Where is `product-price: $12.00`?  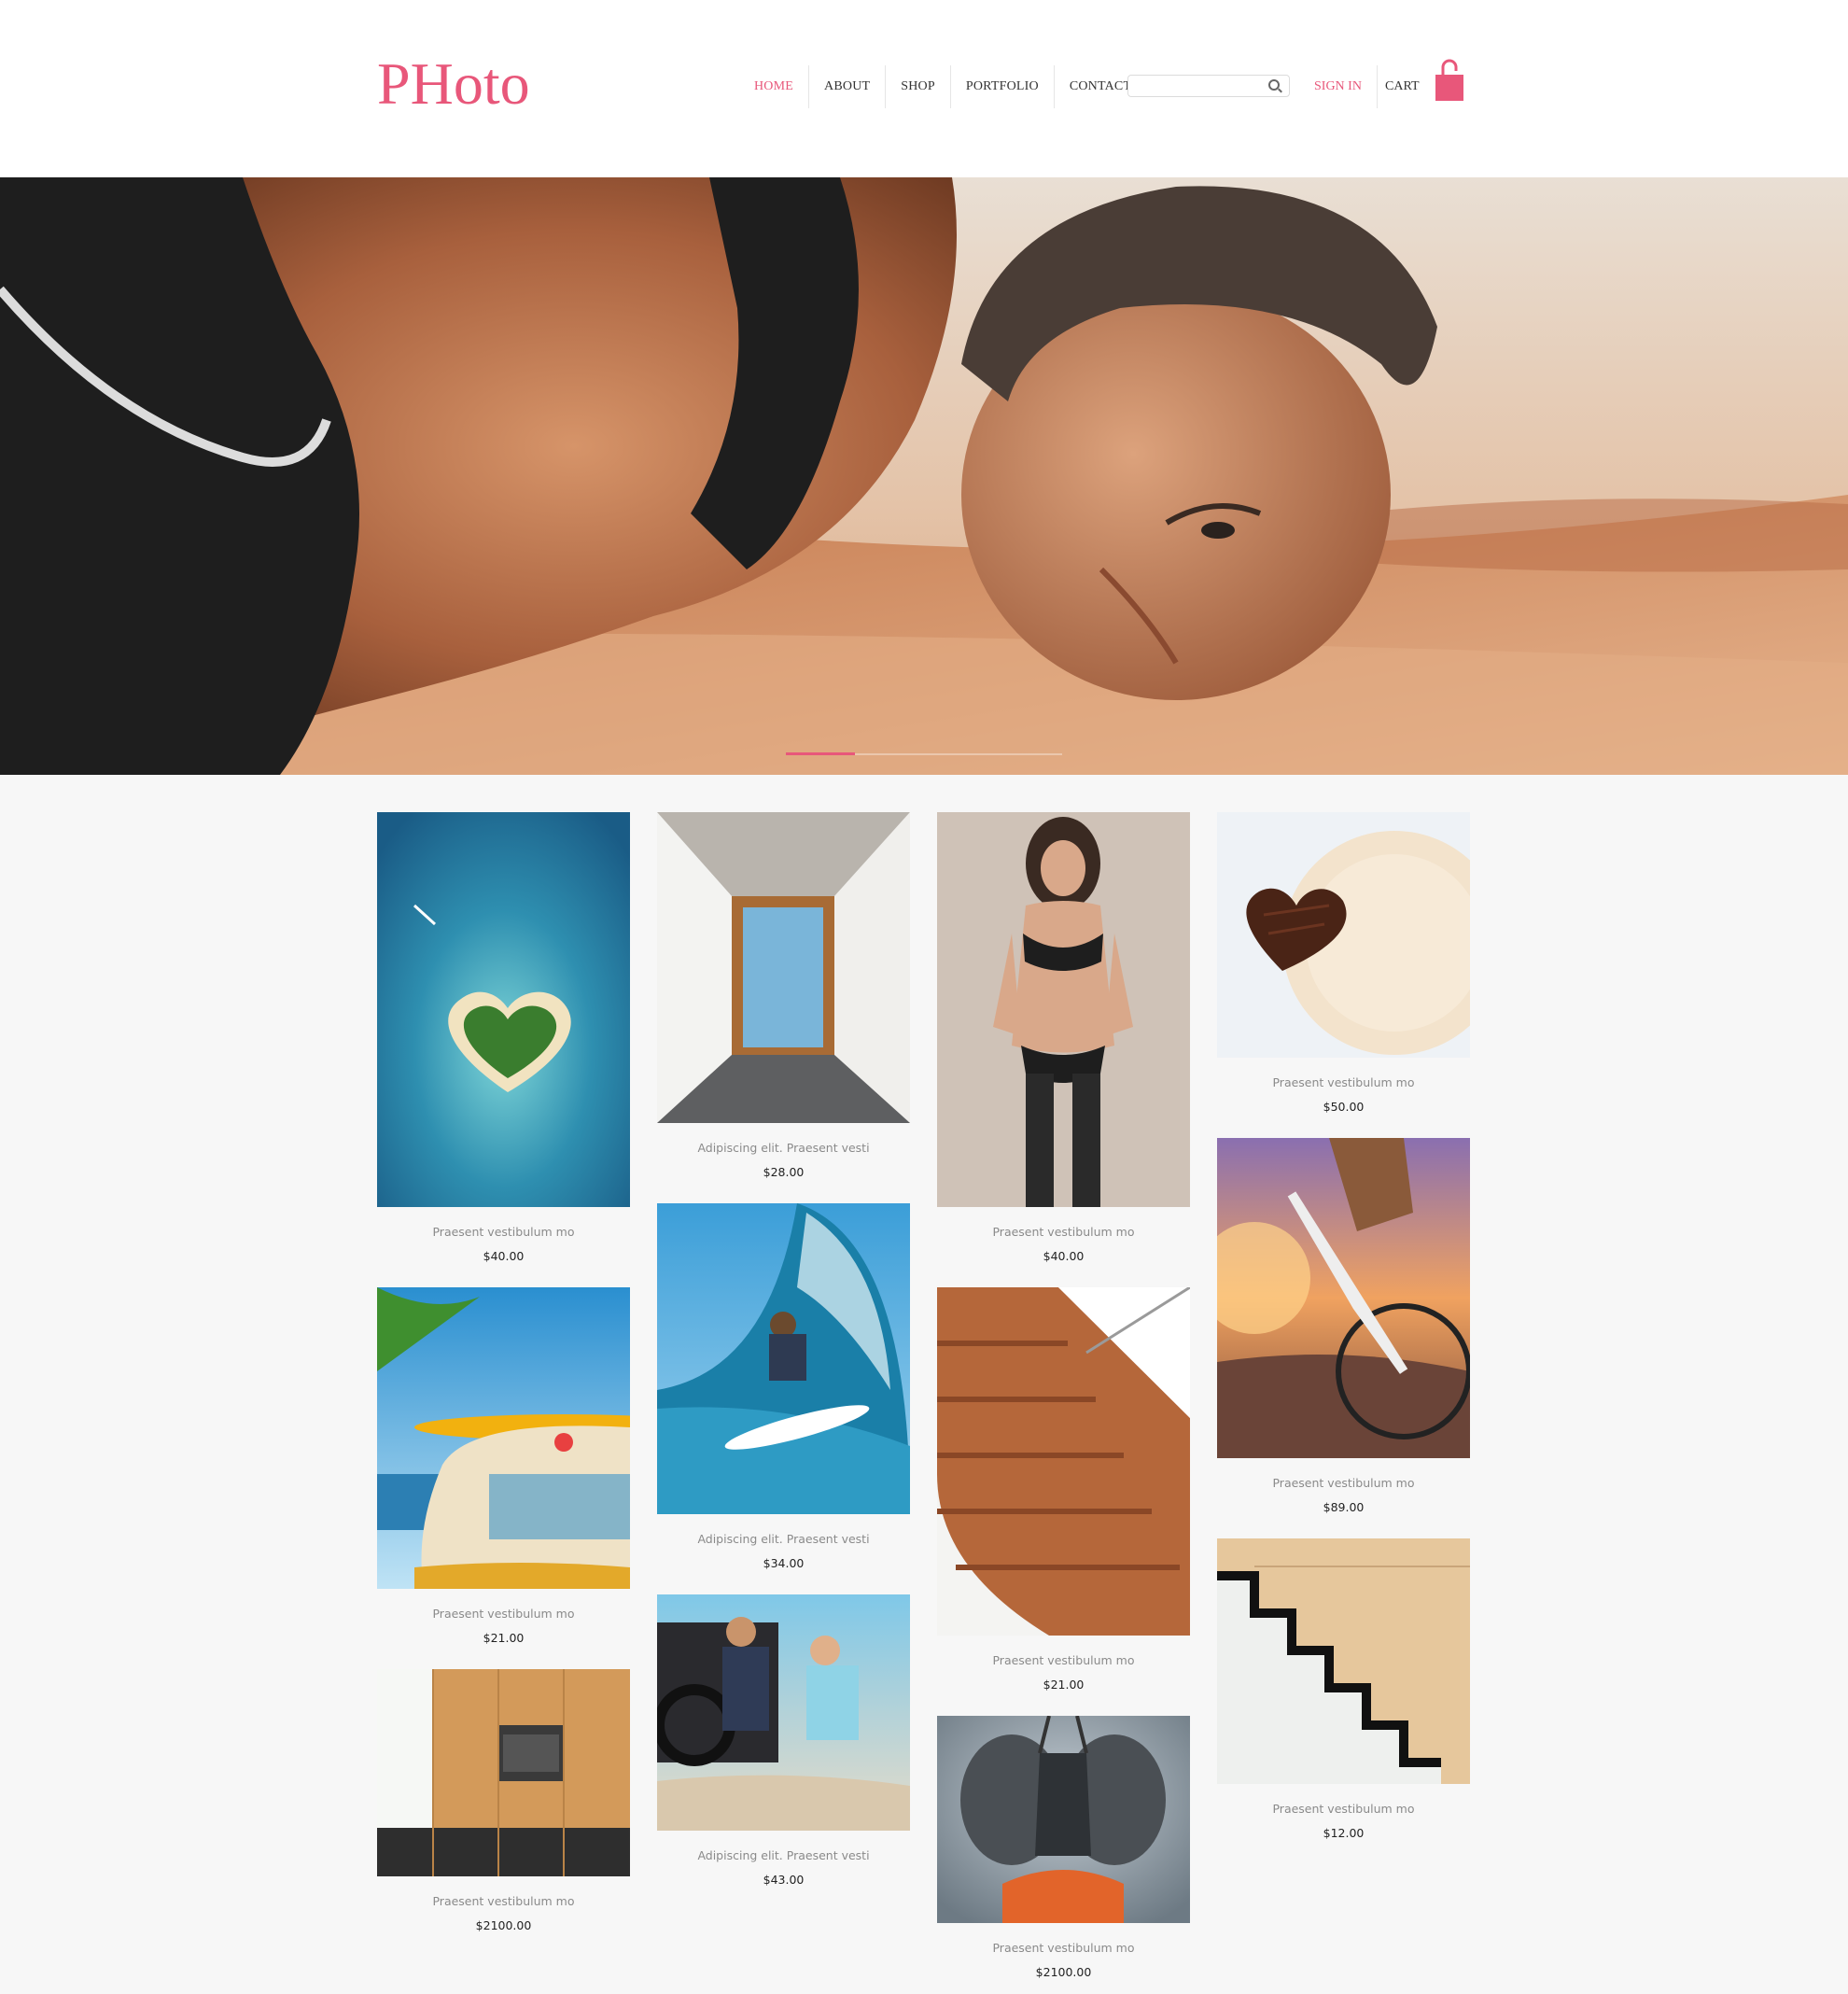 product-price: $12.00 is located at coordinates (1344, 1833).